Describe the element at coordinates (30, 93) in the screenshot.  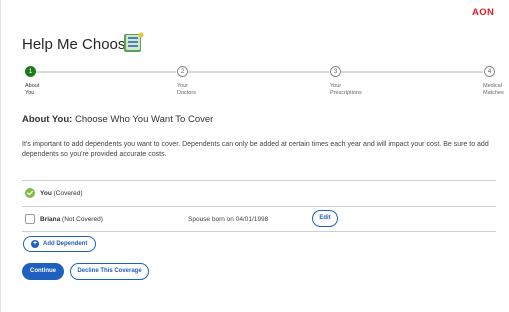
I see `step-1-label-line2: You` at that location.